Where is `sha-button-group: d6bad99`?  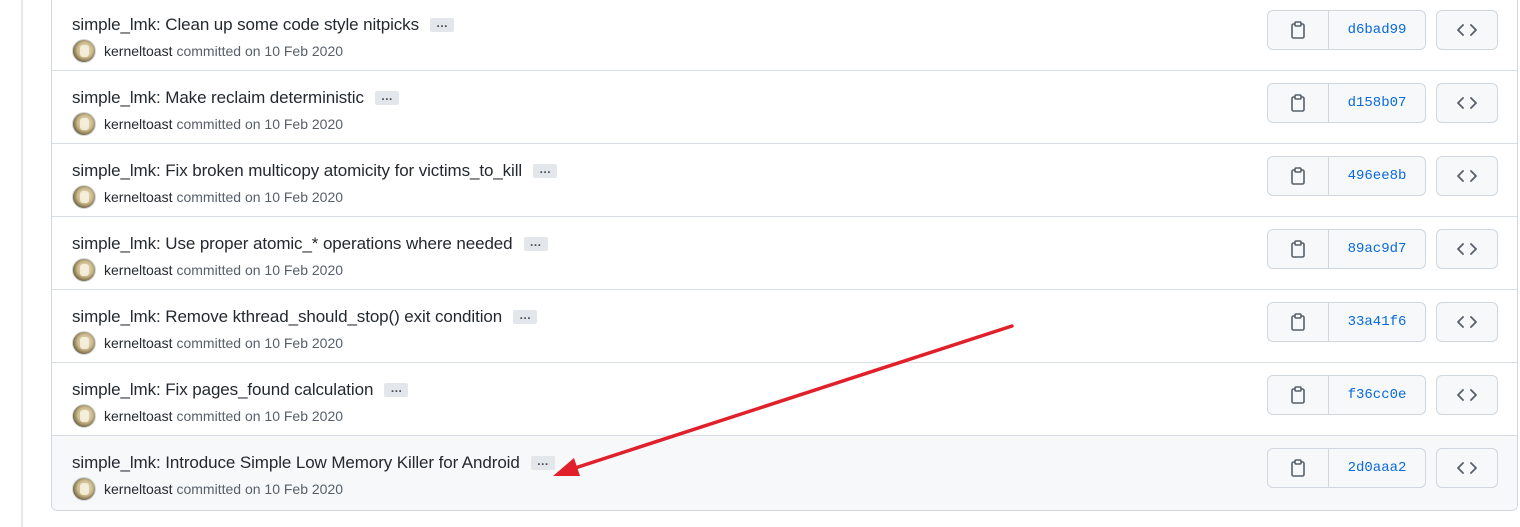
sha-button-group: d6bad99 is located at coordinates (1346, 30).